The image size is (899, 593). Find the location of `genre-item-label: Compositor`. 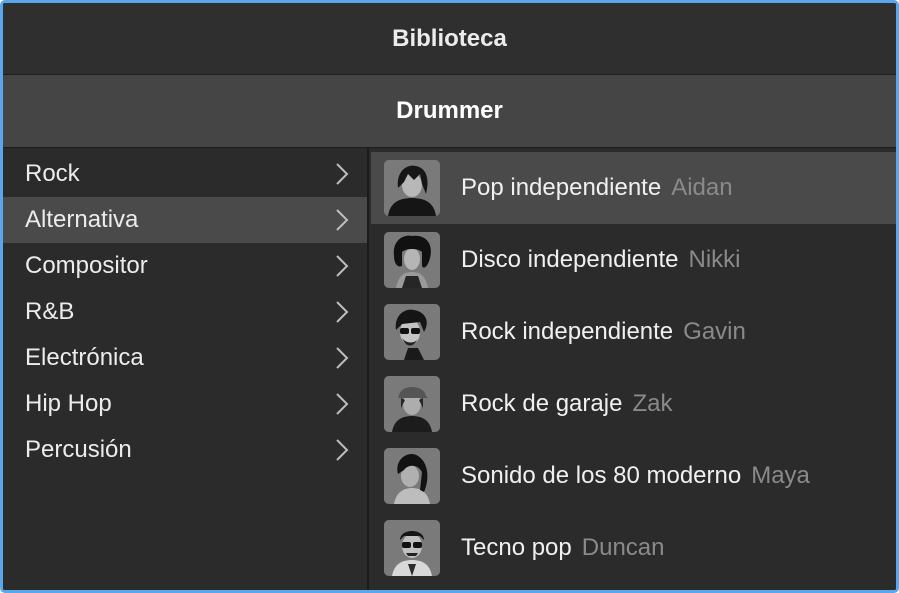

genre-item-label: Compositor is located at coordinates (86, 265).